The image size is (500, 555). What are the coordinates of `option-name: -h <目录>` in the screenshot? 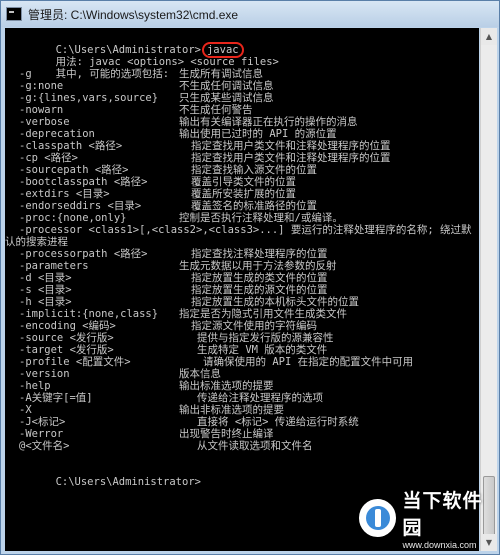 It's located at (45, 302).